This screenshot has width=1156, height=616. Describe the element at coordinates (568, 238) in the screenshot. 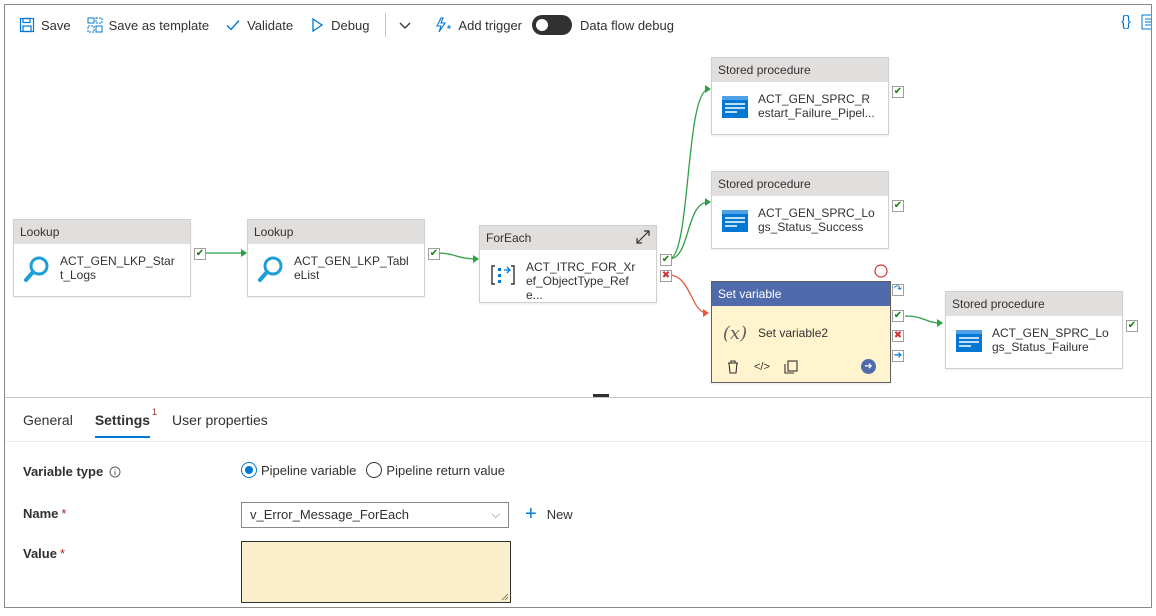

I see `activity-type: ForEach` at that location.